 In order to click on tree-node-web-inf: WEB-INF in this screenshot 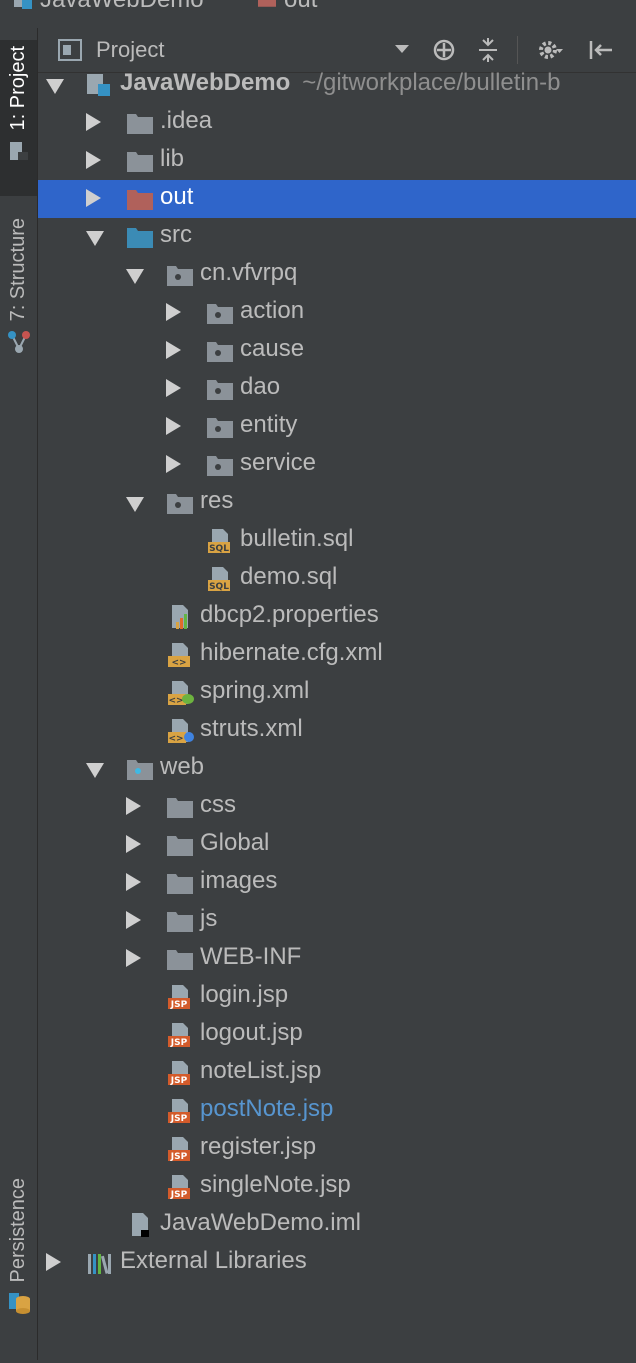, I will do `click(337, 959)`.